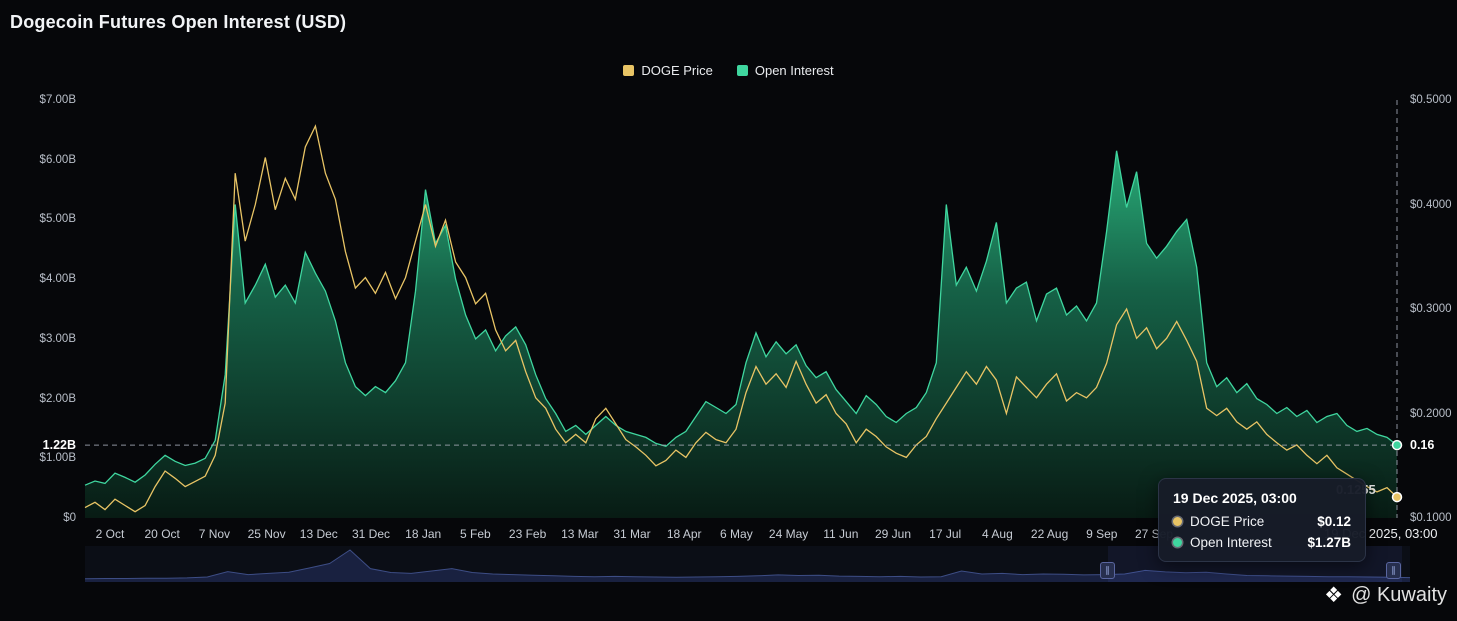  I want to click on y-axis-right-tick: $0.2000, so click(1431, 413).